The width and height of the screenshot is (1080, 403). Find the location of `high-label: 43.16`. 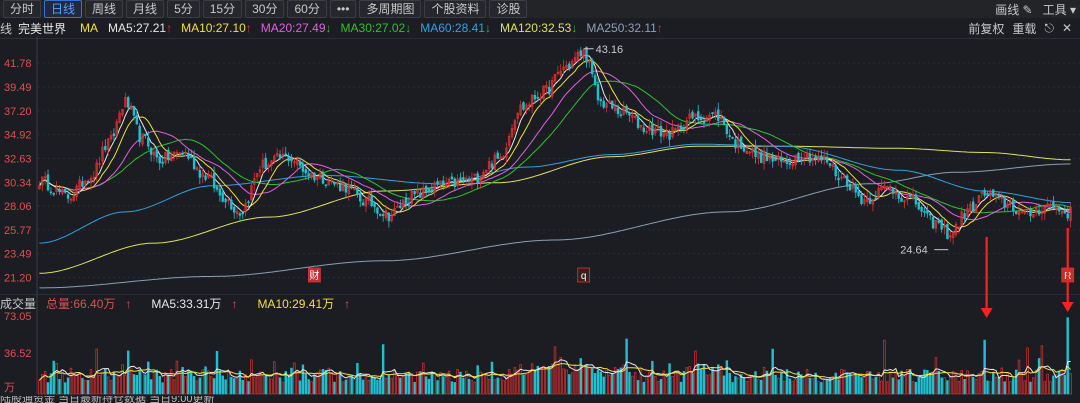

high-label: 43.16 is located at coordinates (610, 50).